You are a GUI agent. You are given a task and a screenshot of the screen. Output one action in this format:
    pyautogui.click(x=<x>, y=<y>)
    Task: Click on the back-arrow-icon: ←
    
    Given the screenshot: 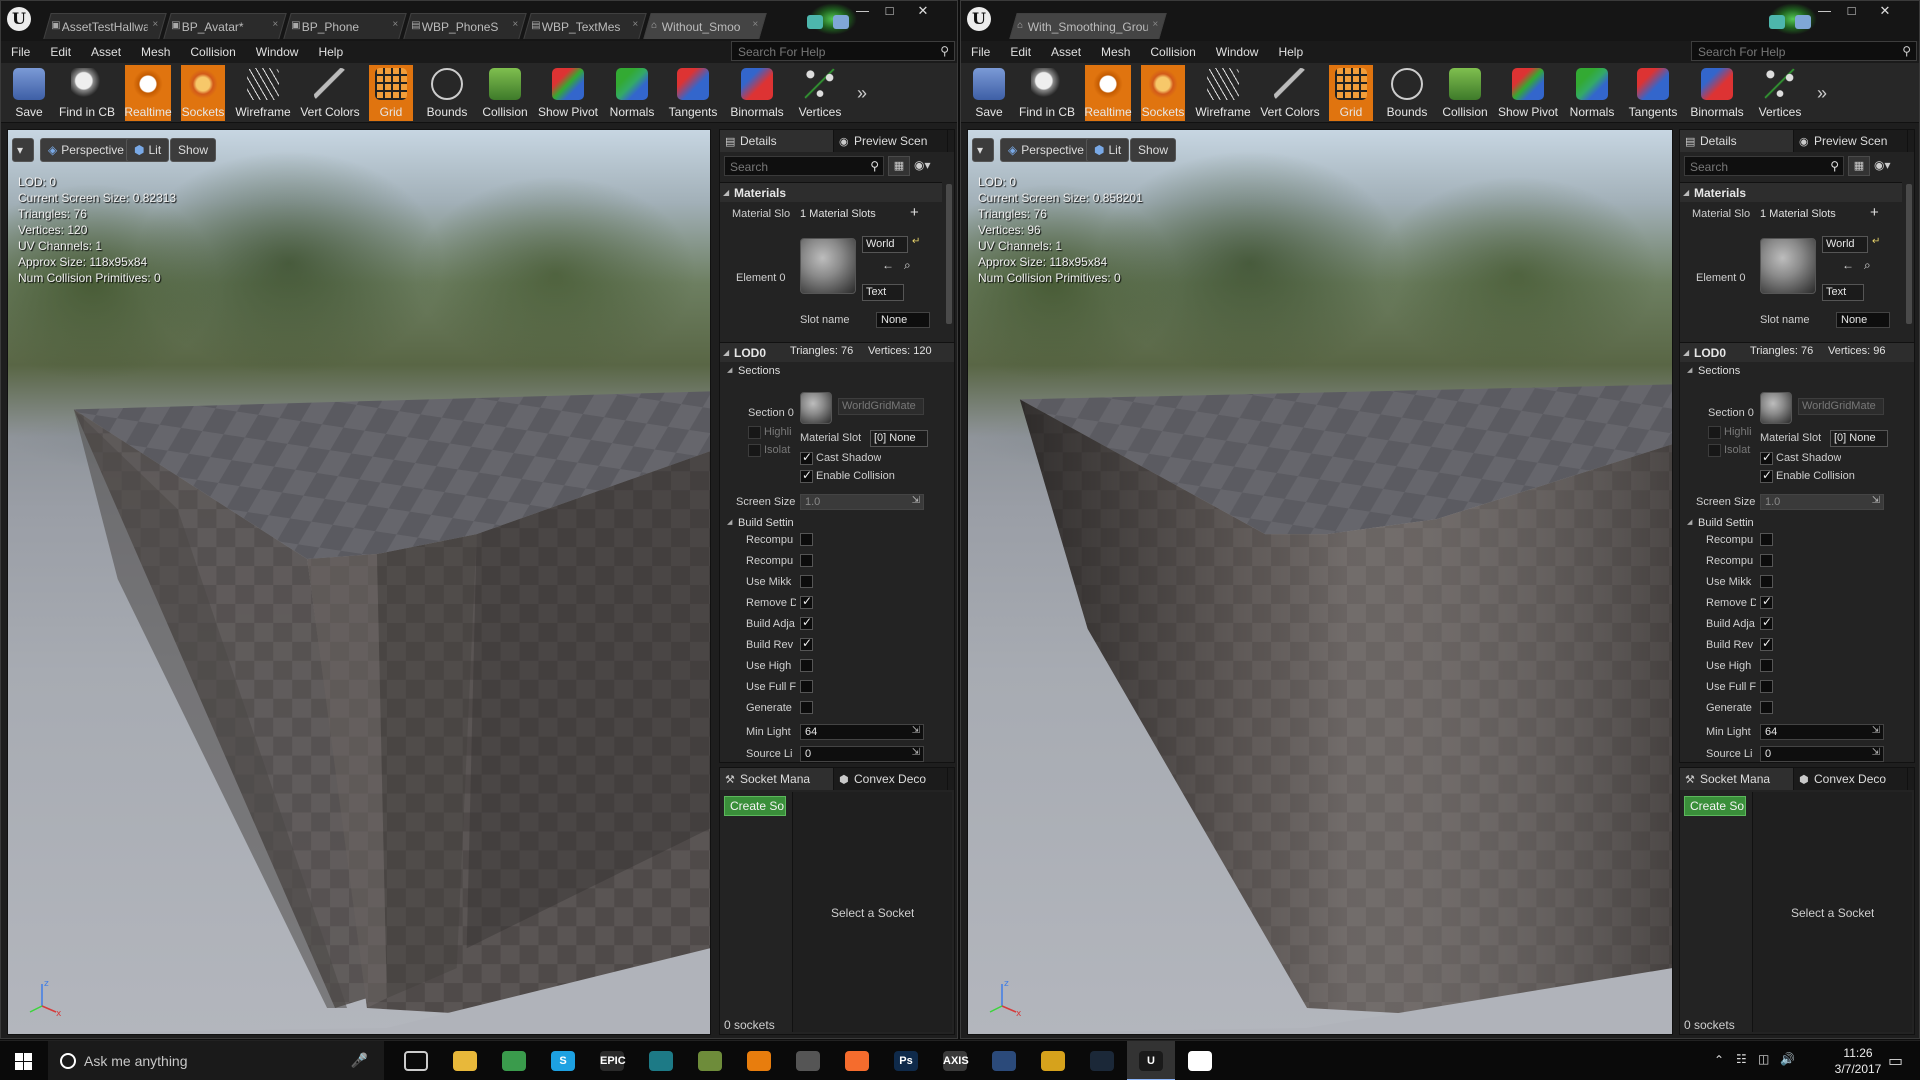 What is the action you would take?
    pyautogui.click(x=888, y=265)
    